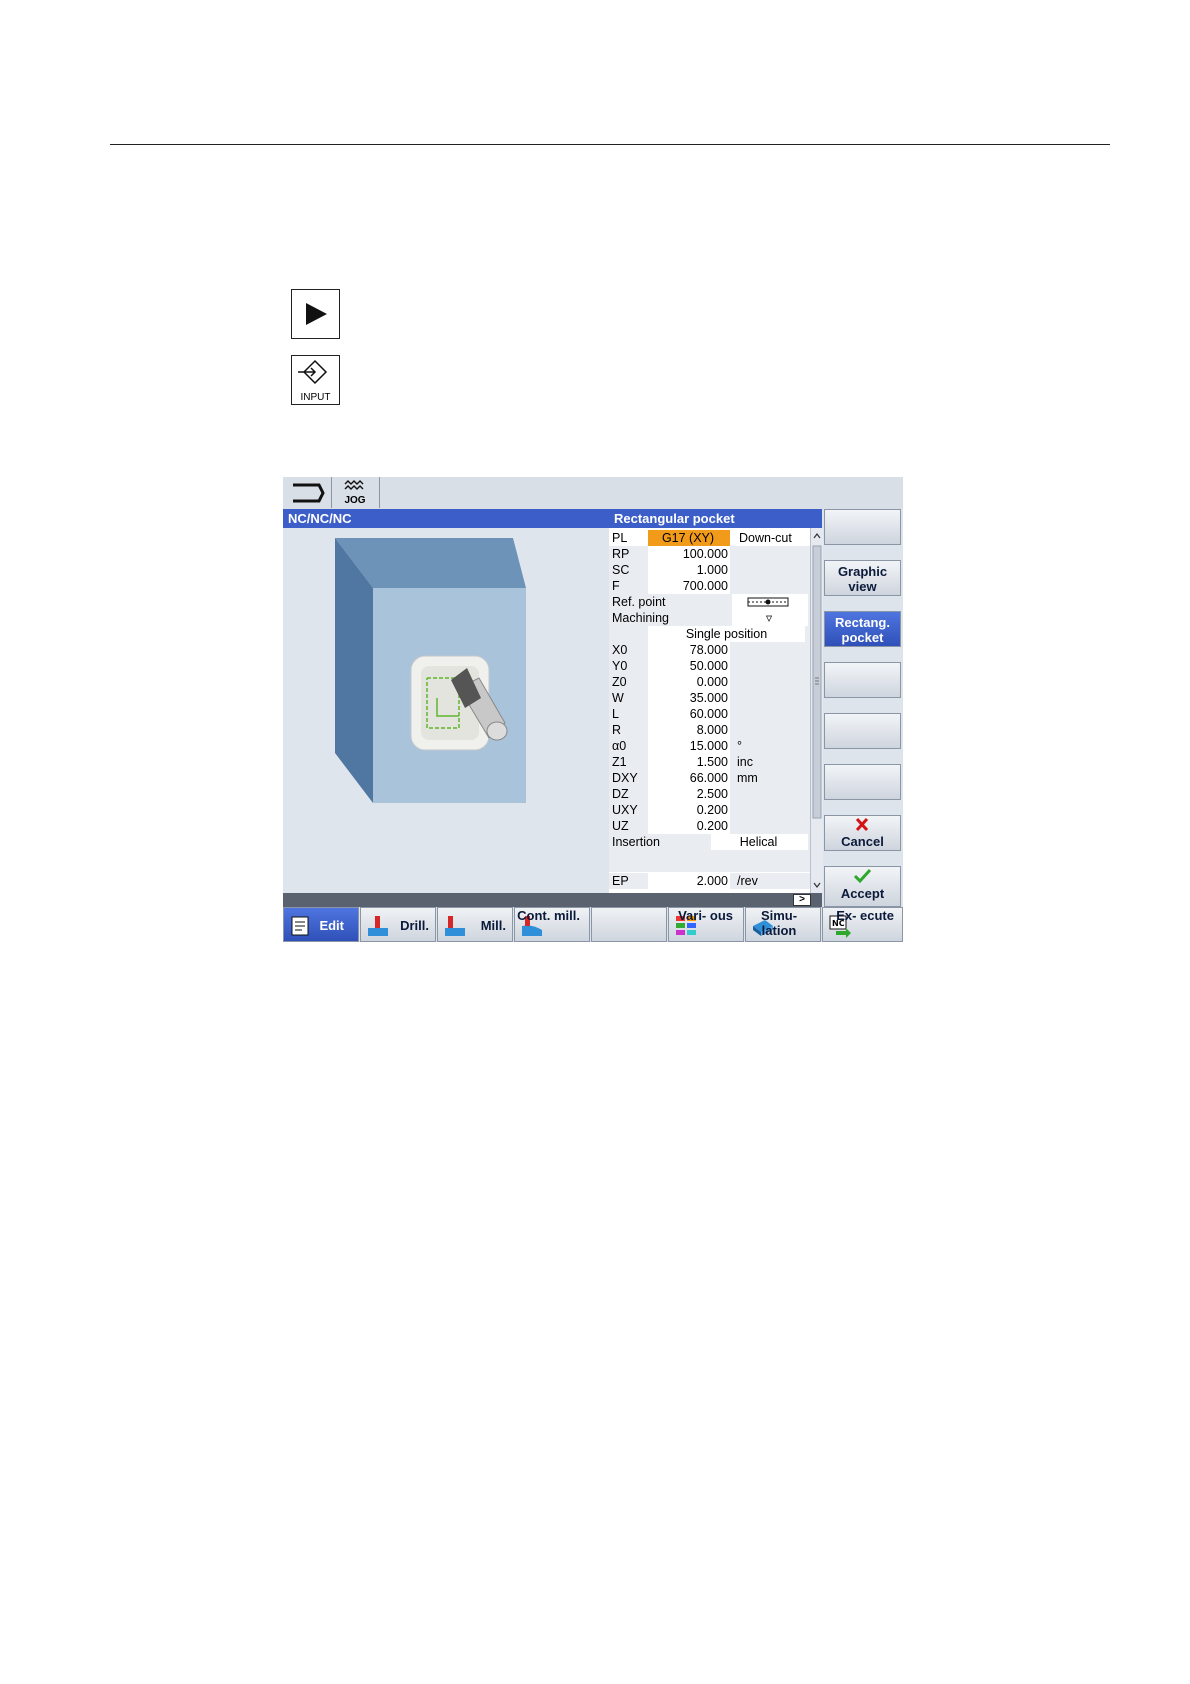 This screenshot has width=1190, height=1684. What do you see at coordinates (865, 915) in the screenshot?
I see `execute-label: Ex- ecute` at bounding box center [865, 915].